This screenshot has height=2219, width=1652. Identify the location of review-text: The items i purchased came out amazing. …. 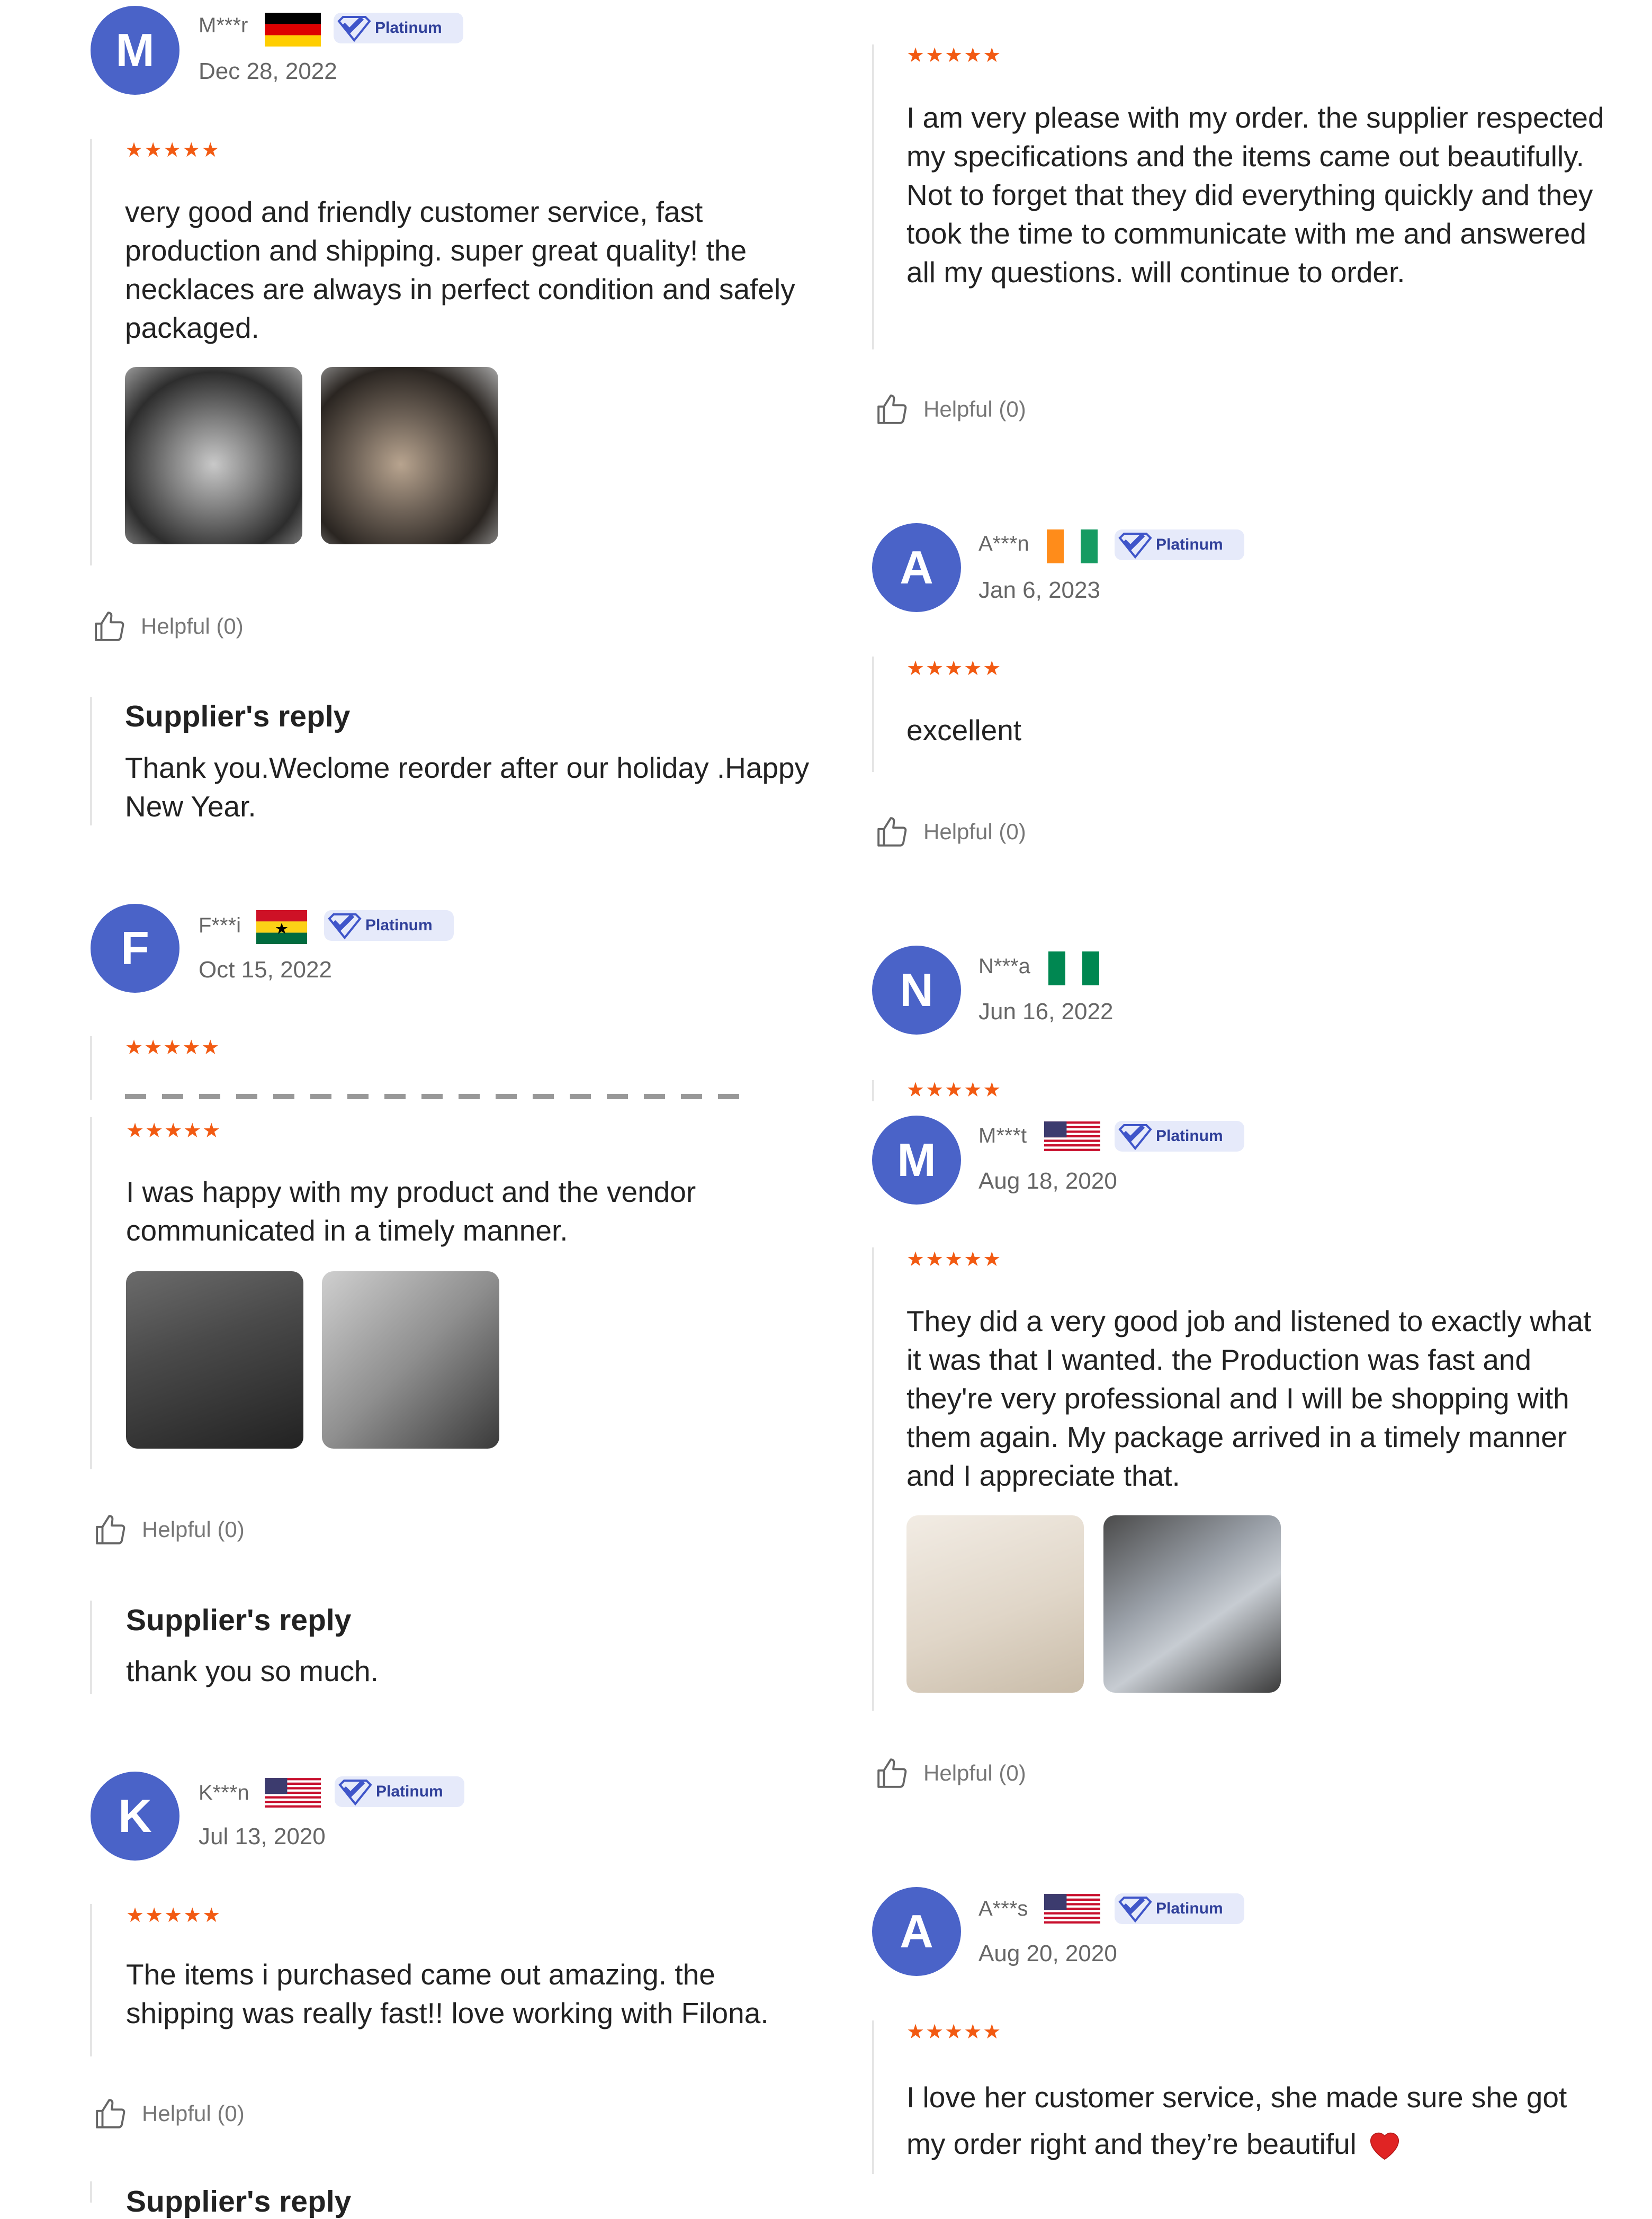
(447, 1993).